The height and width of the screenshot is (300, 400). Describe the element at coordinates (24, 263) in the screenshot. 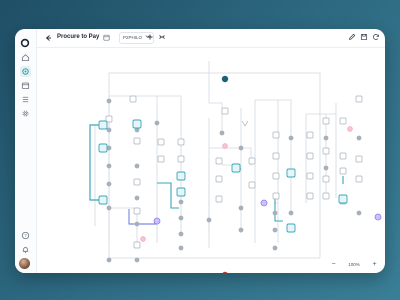

I see `user-avatar` at that location.